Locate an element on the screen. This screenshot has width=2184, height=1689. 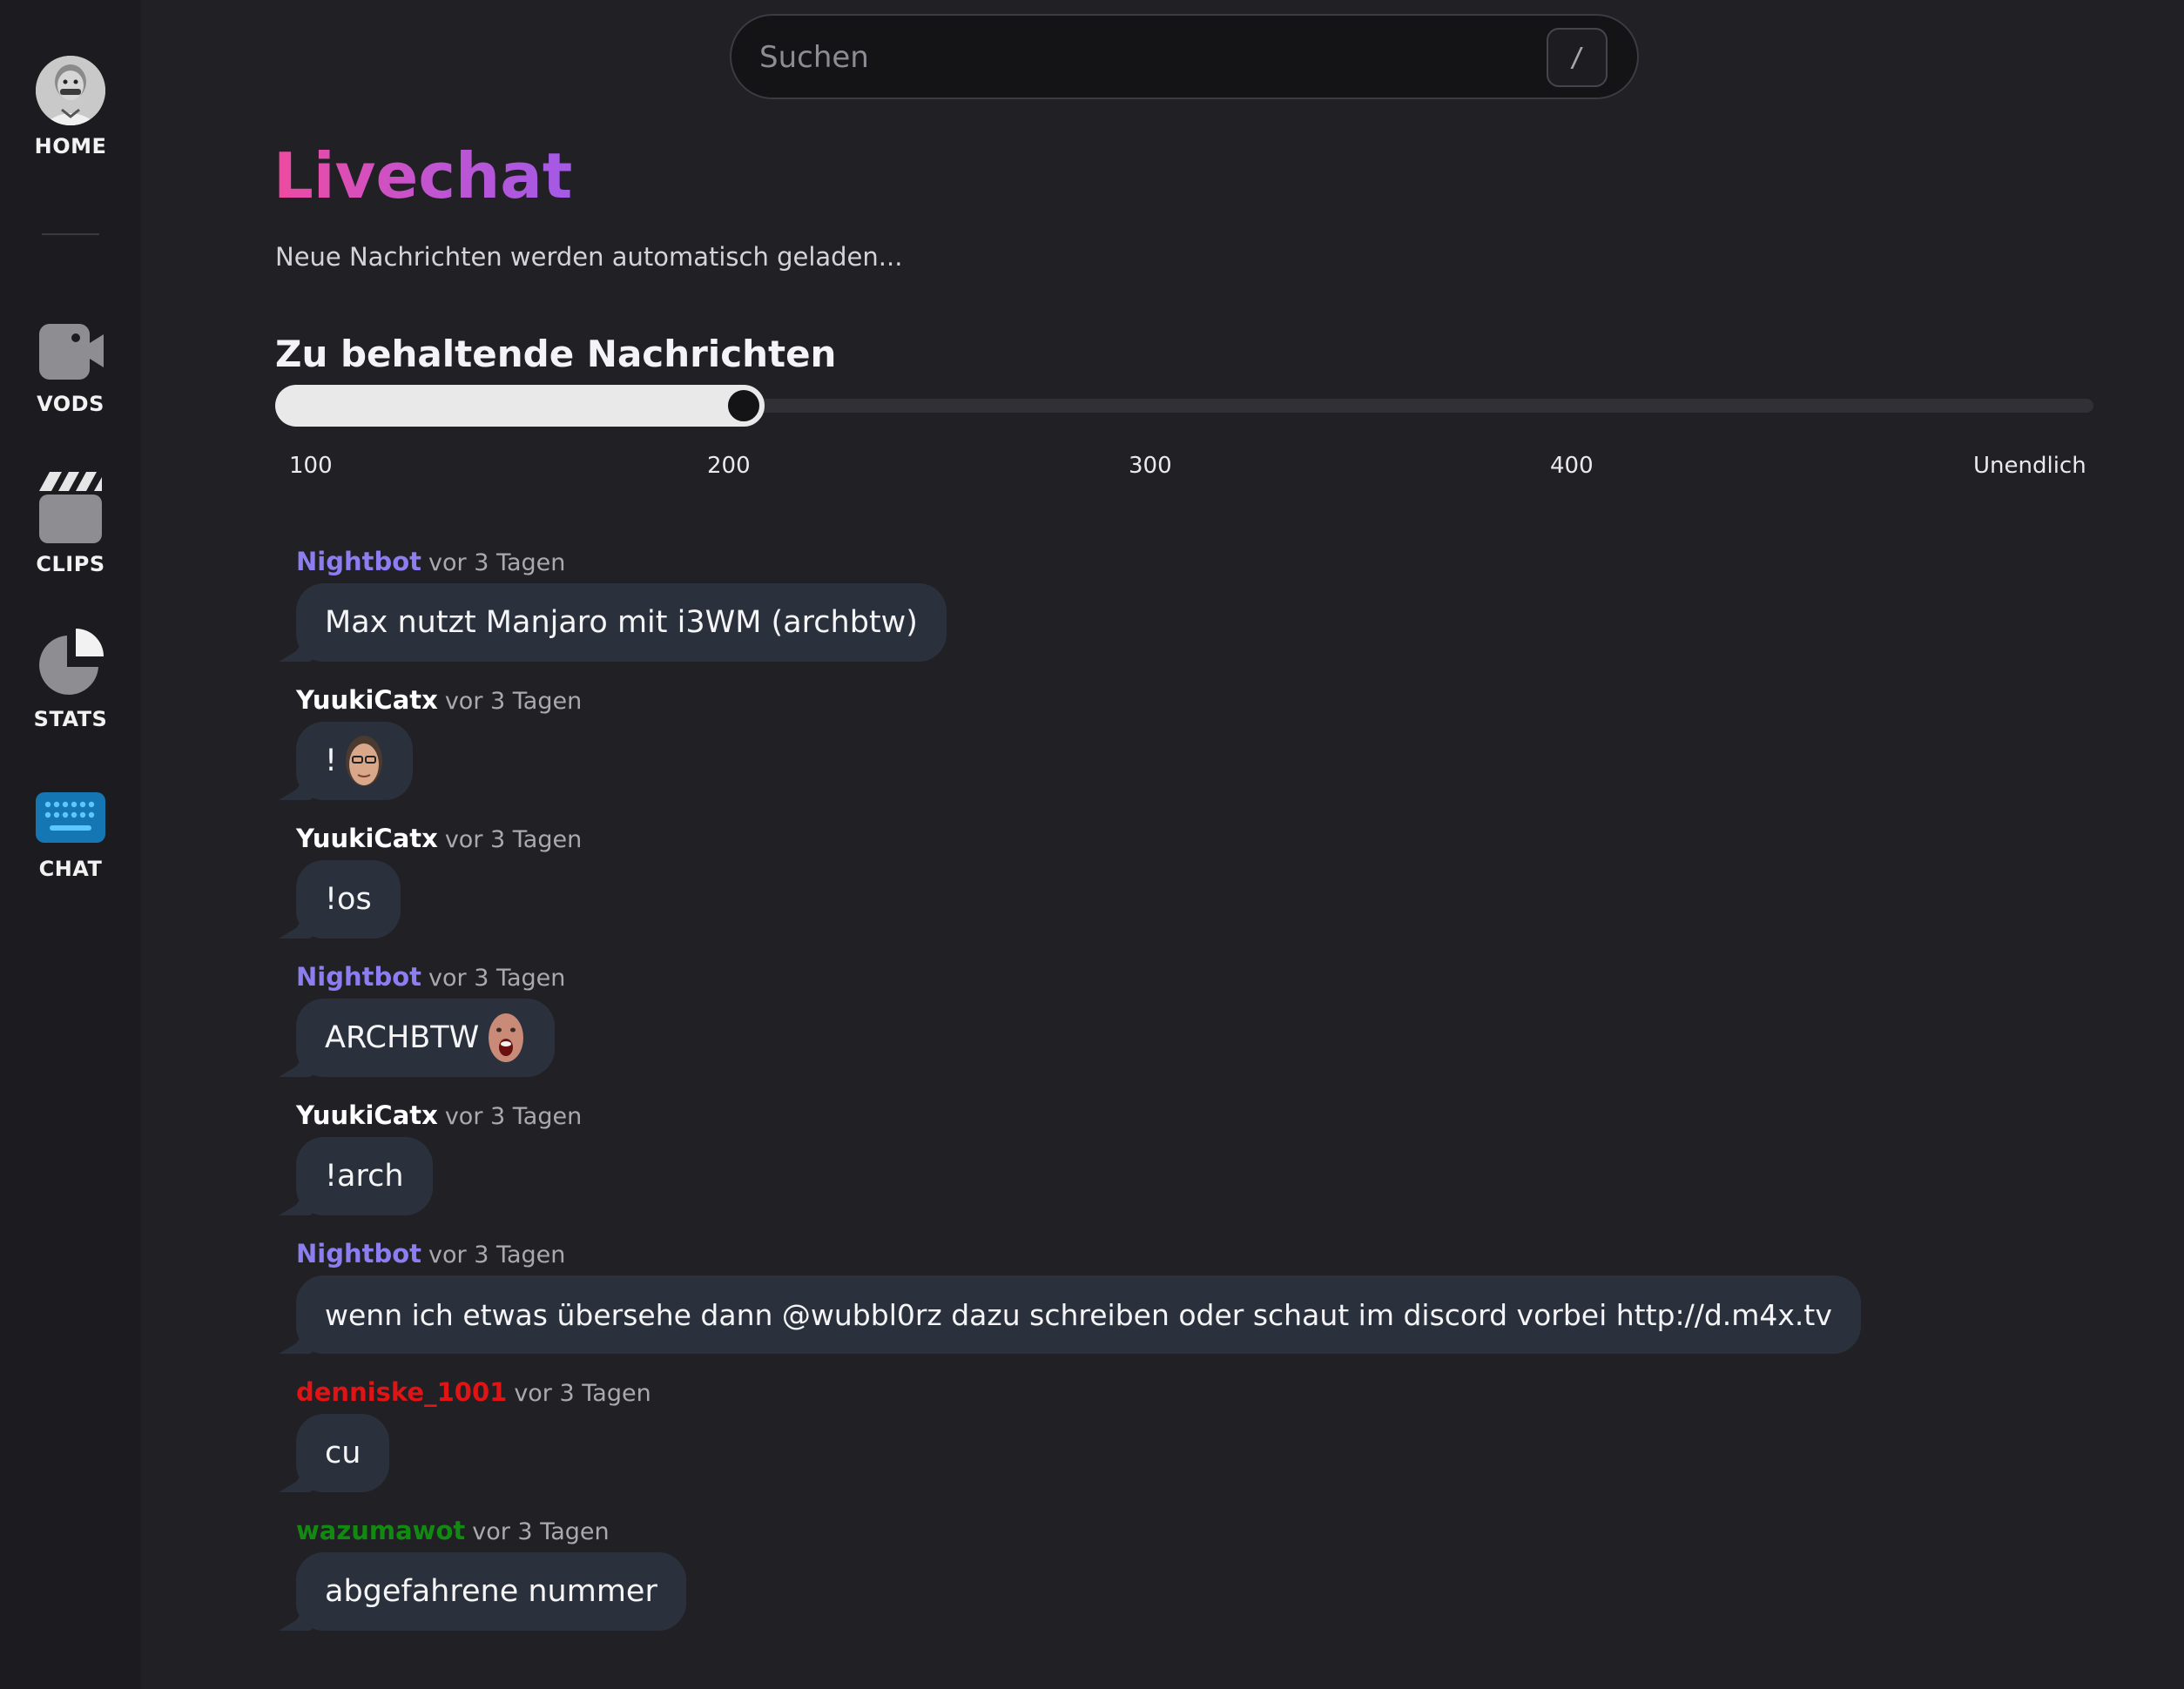
sidebar-item-label: HOME is located at coordinates (70, 146).